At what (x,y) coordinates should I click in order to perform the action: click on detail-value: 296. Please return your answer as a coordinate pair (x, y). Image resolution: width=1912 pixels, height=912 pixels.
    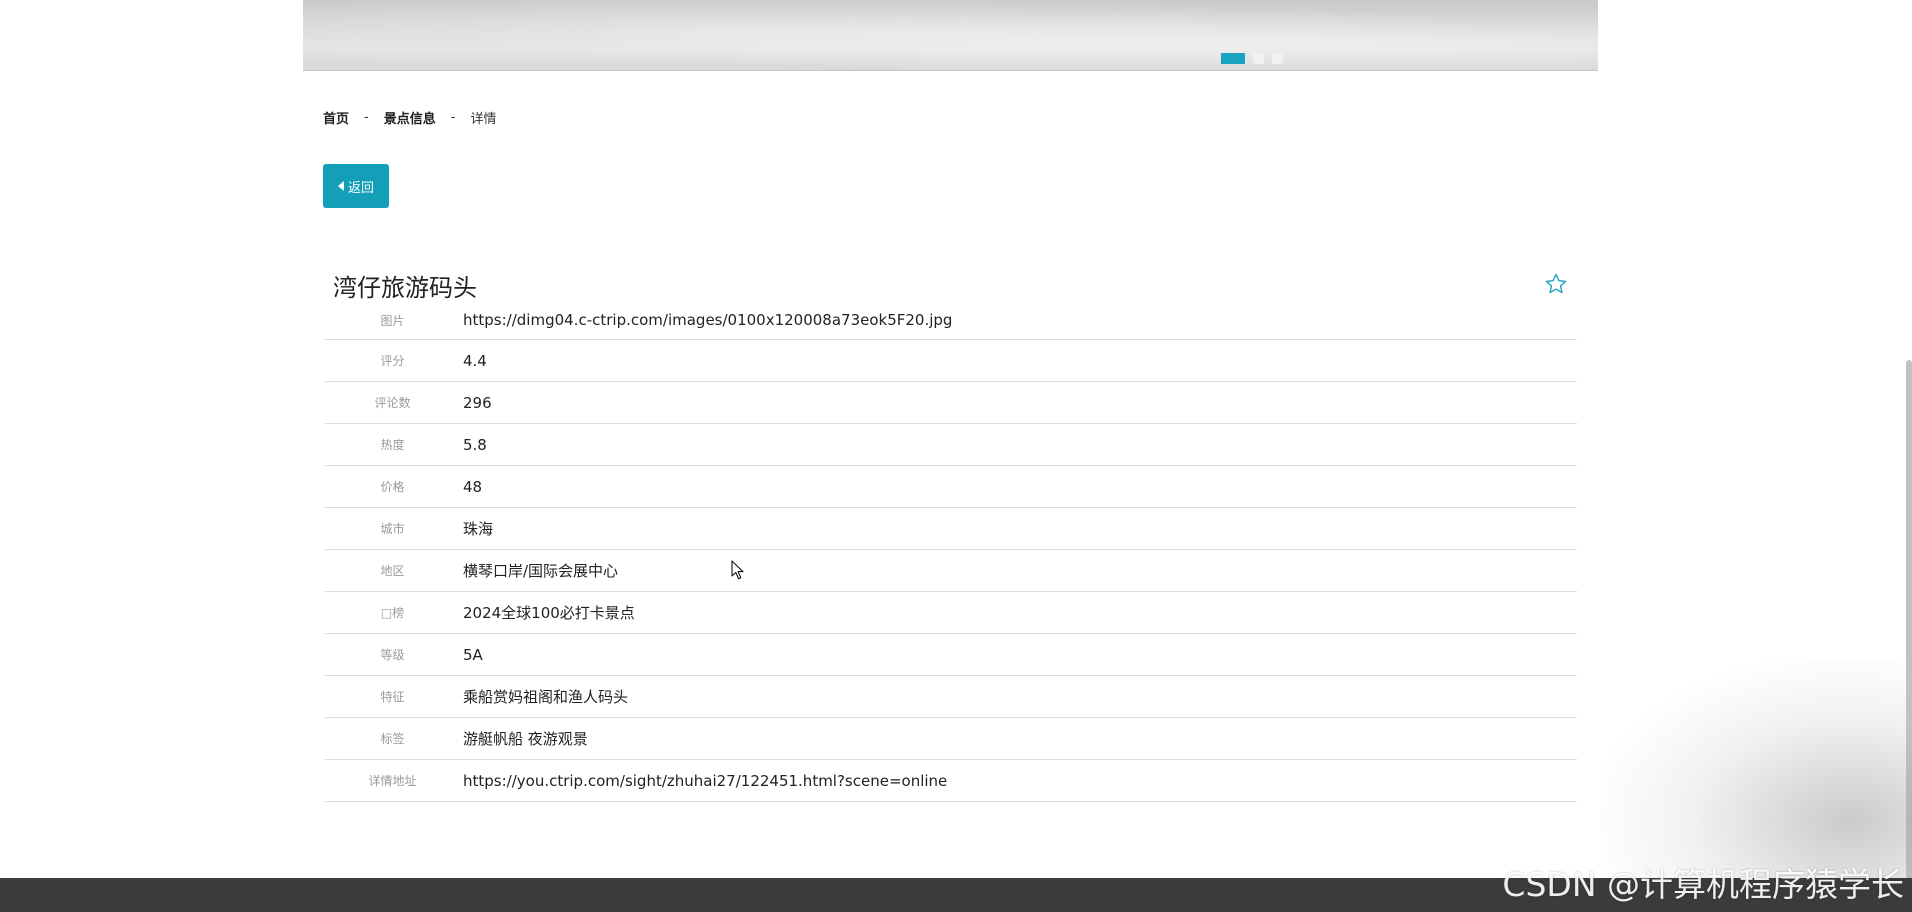
    Looking at the image, I should click on (477, 402).